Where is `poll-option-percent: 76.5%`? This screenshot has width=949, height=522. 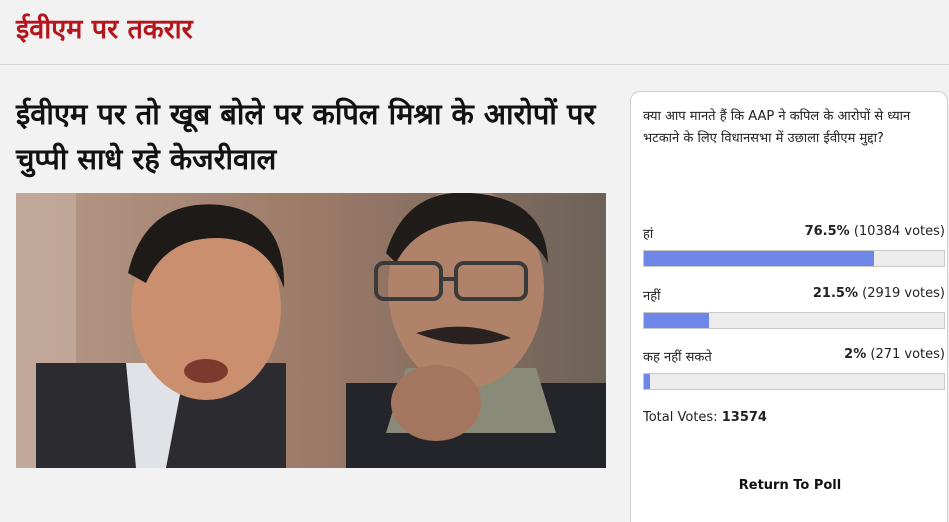
poll-option-percent: 76.5% is located at coordinates (827, 231).